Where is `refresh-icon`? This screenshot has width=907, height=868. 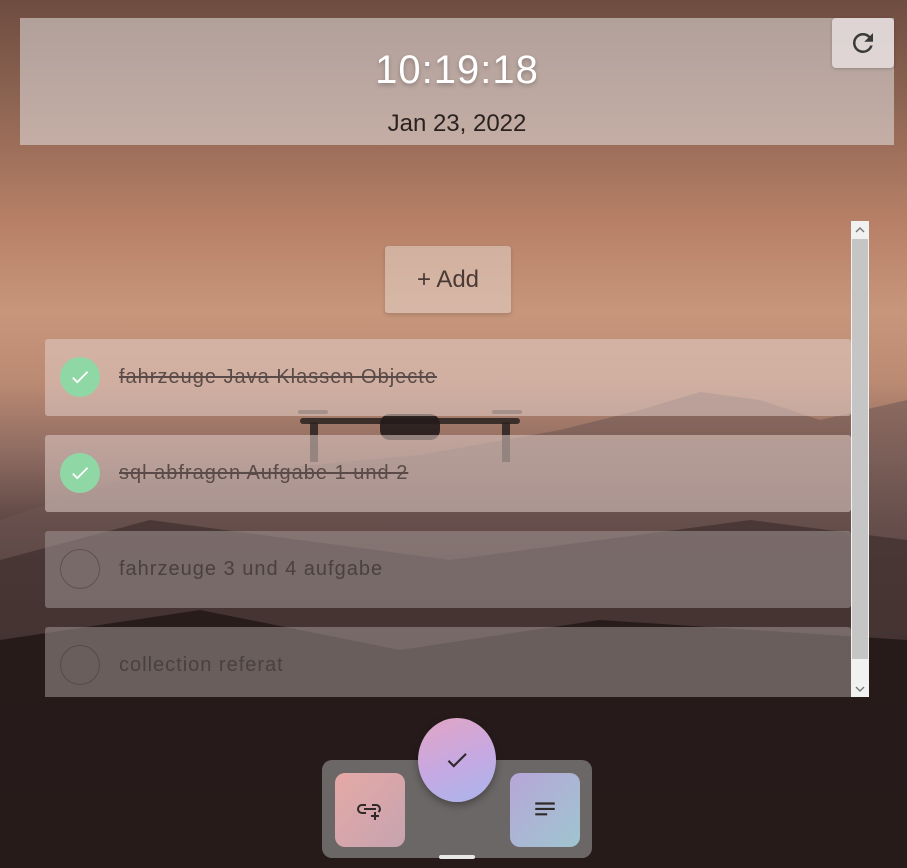
refresh-icon is located at coordinates (862, 42).